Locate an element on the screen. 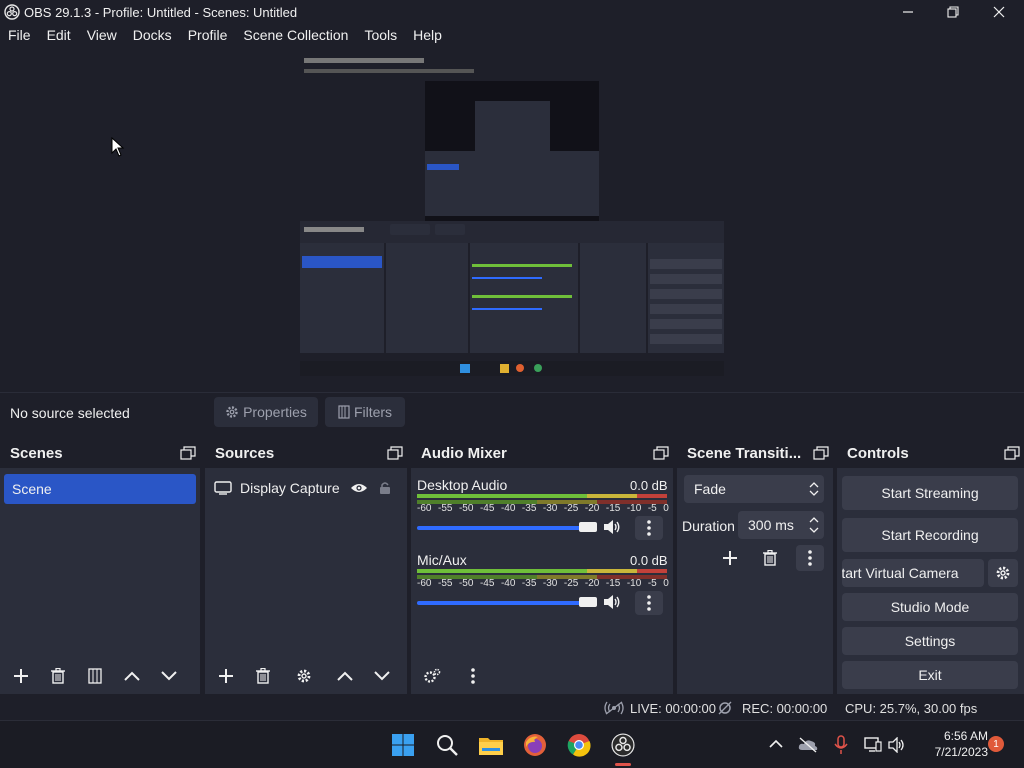 The width and height of the screenshot is (1024, 768). rec-timer: REC: 00:00:00 is located at coordinates (785, 708).